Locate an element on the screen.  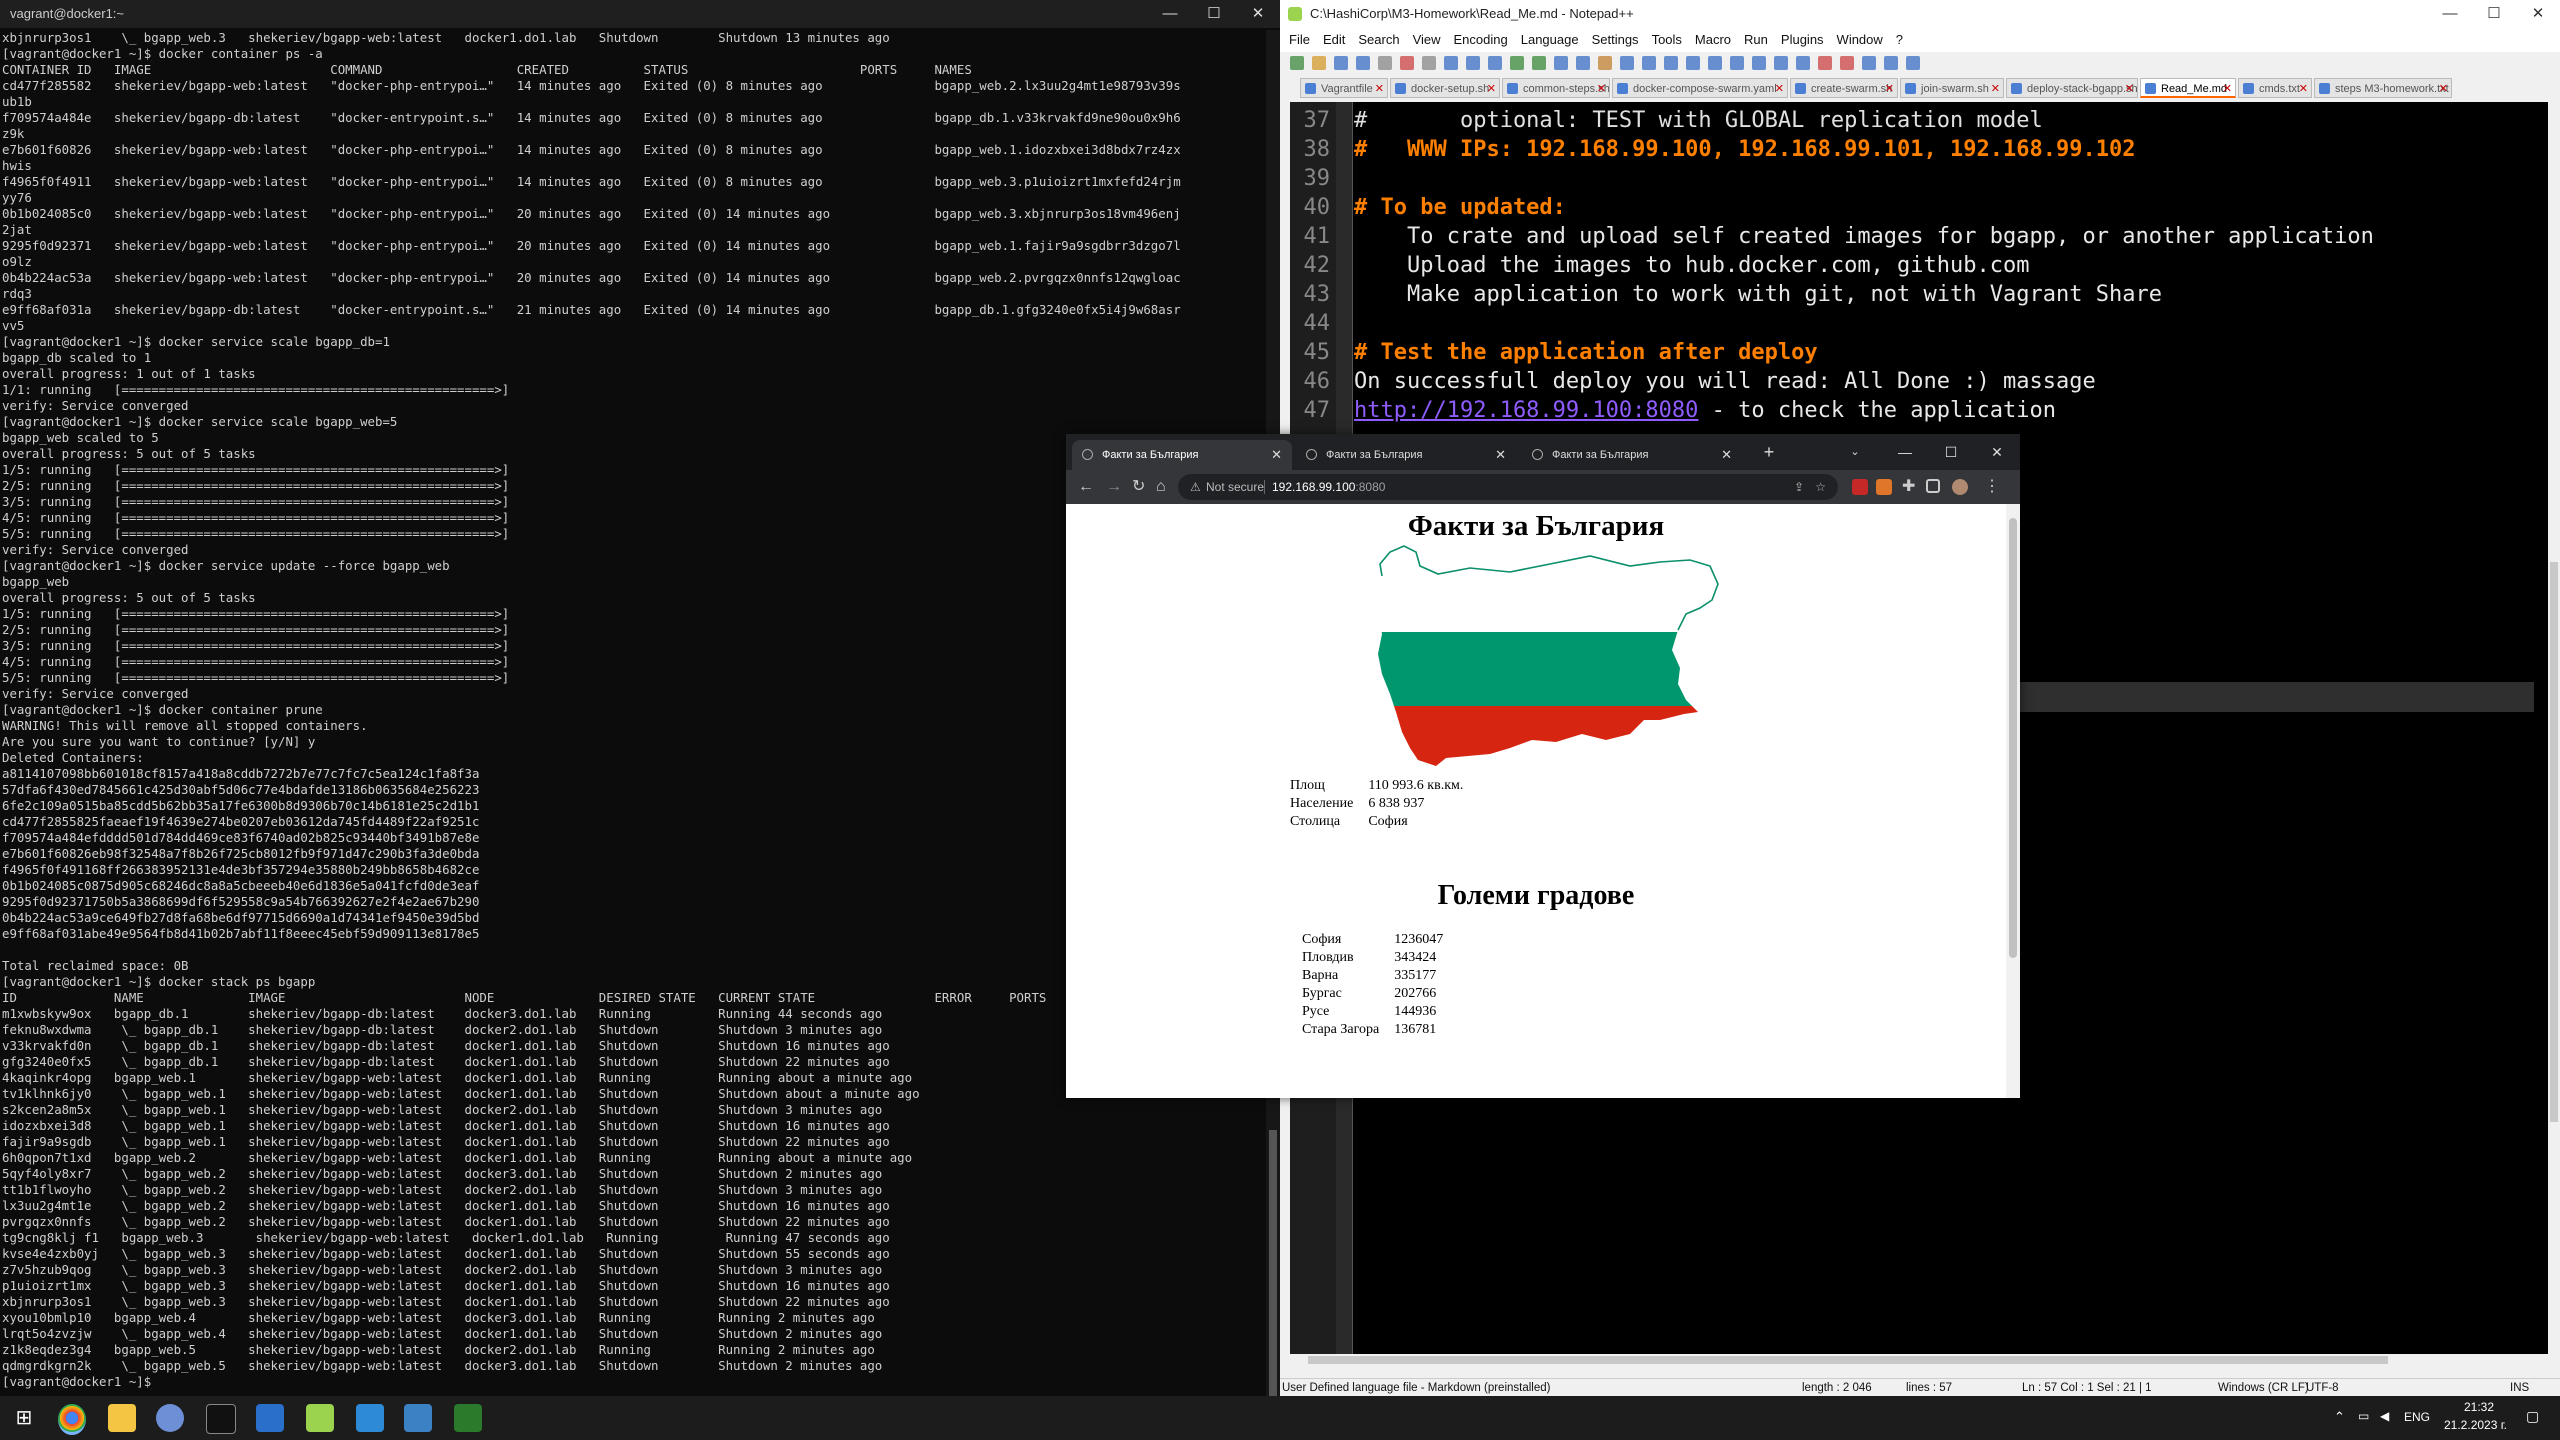
new-tab-icon: + is located at coordinates (1769, 452).